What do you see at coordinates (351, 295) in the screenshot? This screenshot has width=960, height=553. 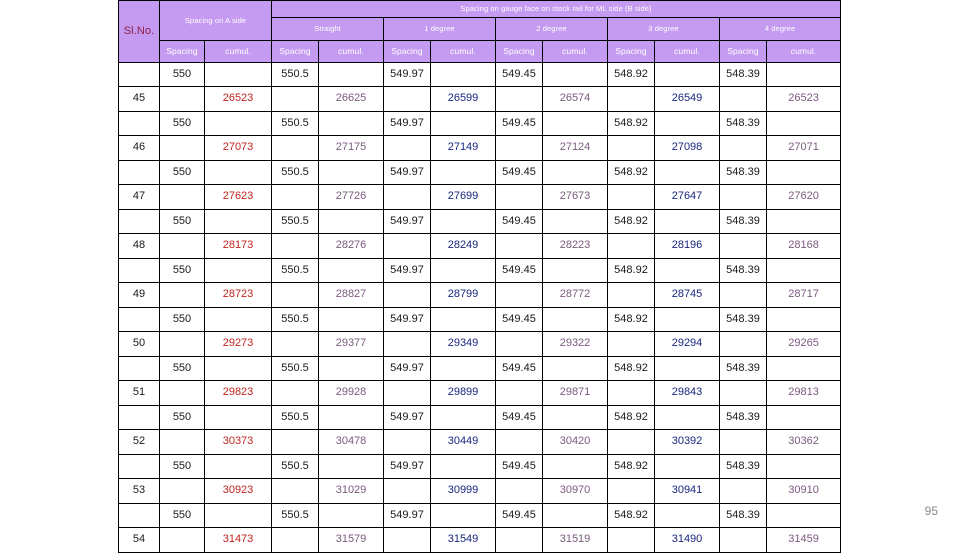 I see `cell-cumul-value: 28827` at bounding box center [351, 295].